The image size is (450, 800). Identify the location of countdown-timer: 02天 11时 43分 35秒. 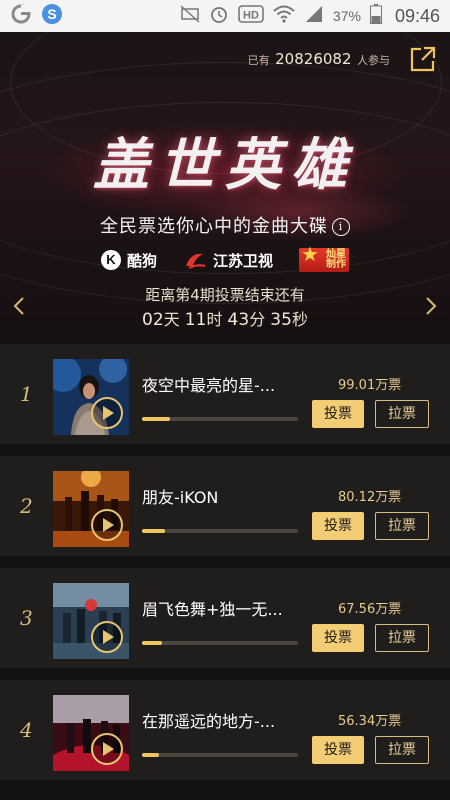
(225, 320).